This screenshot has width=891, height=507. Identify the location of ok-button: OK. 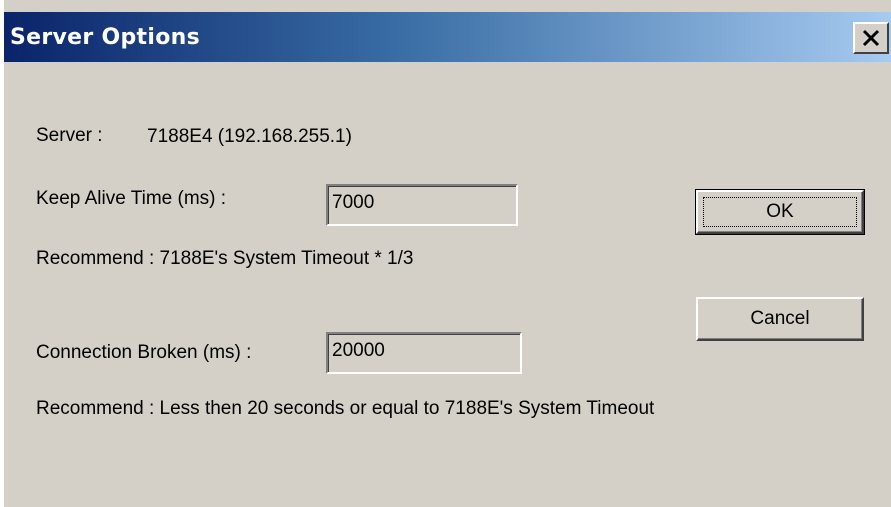
(780, 212).